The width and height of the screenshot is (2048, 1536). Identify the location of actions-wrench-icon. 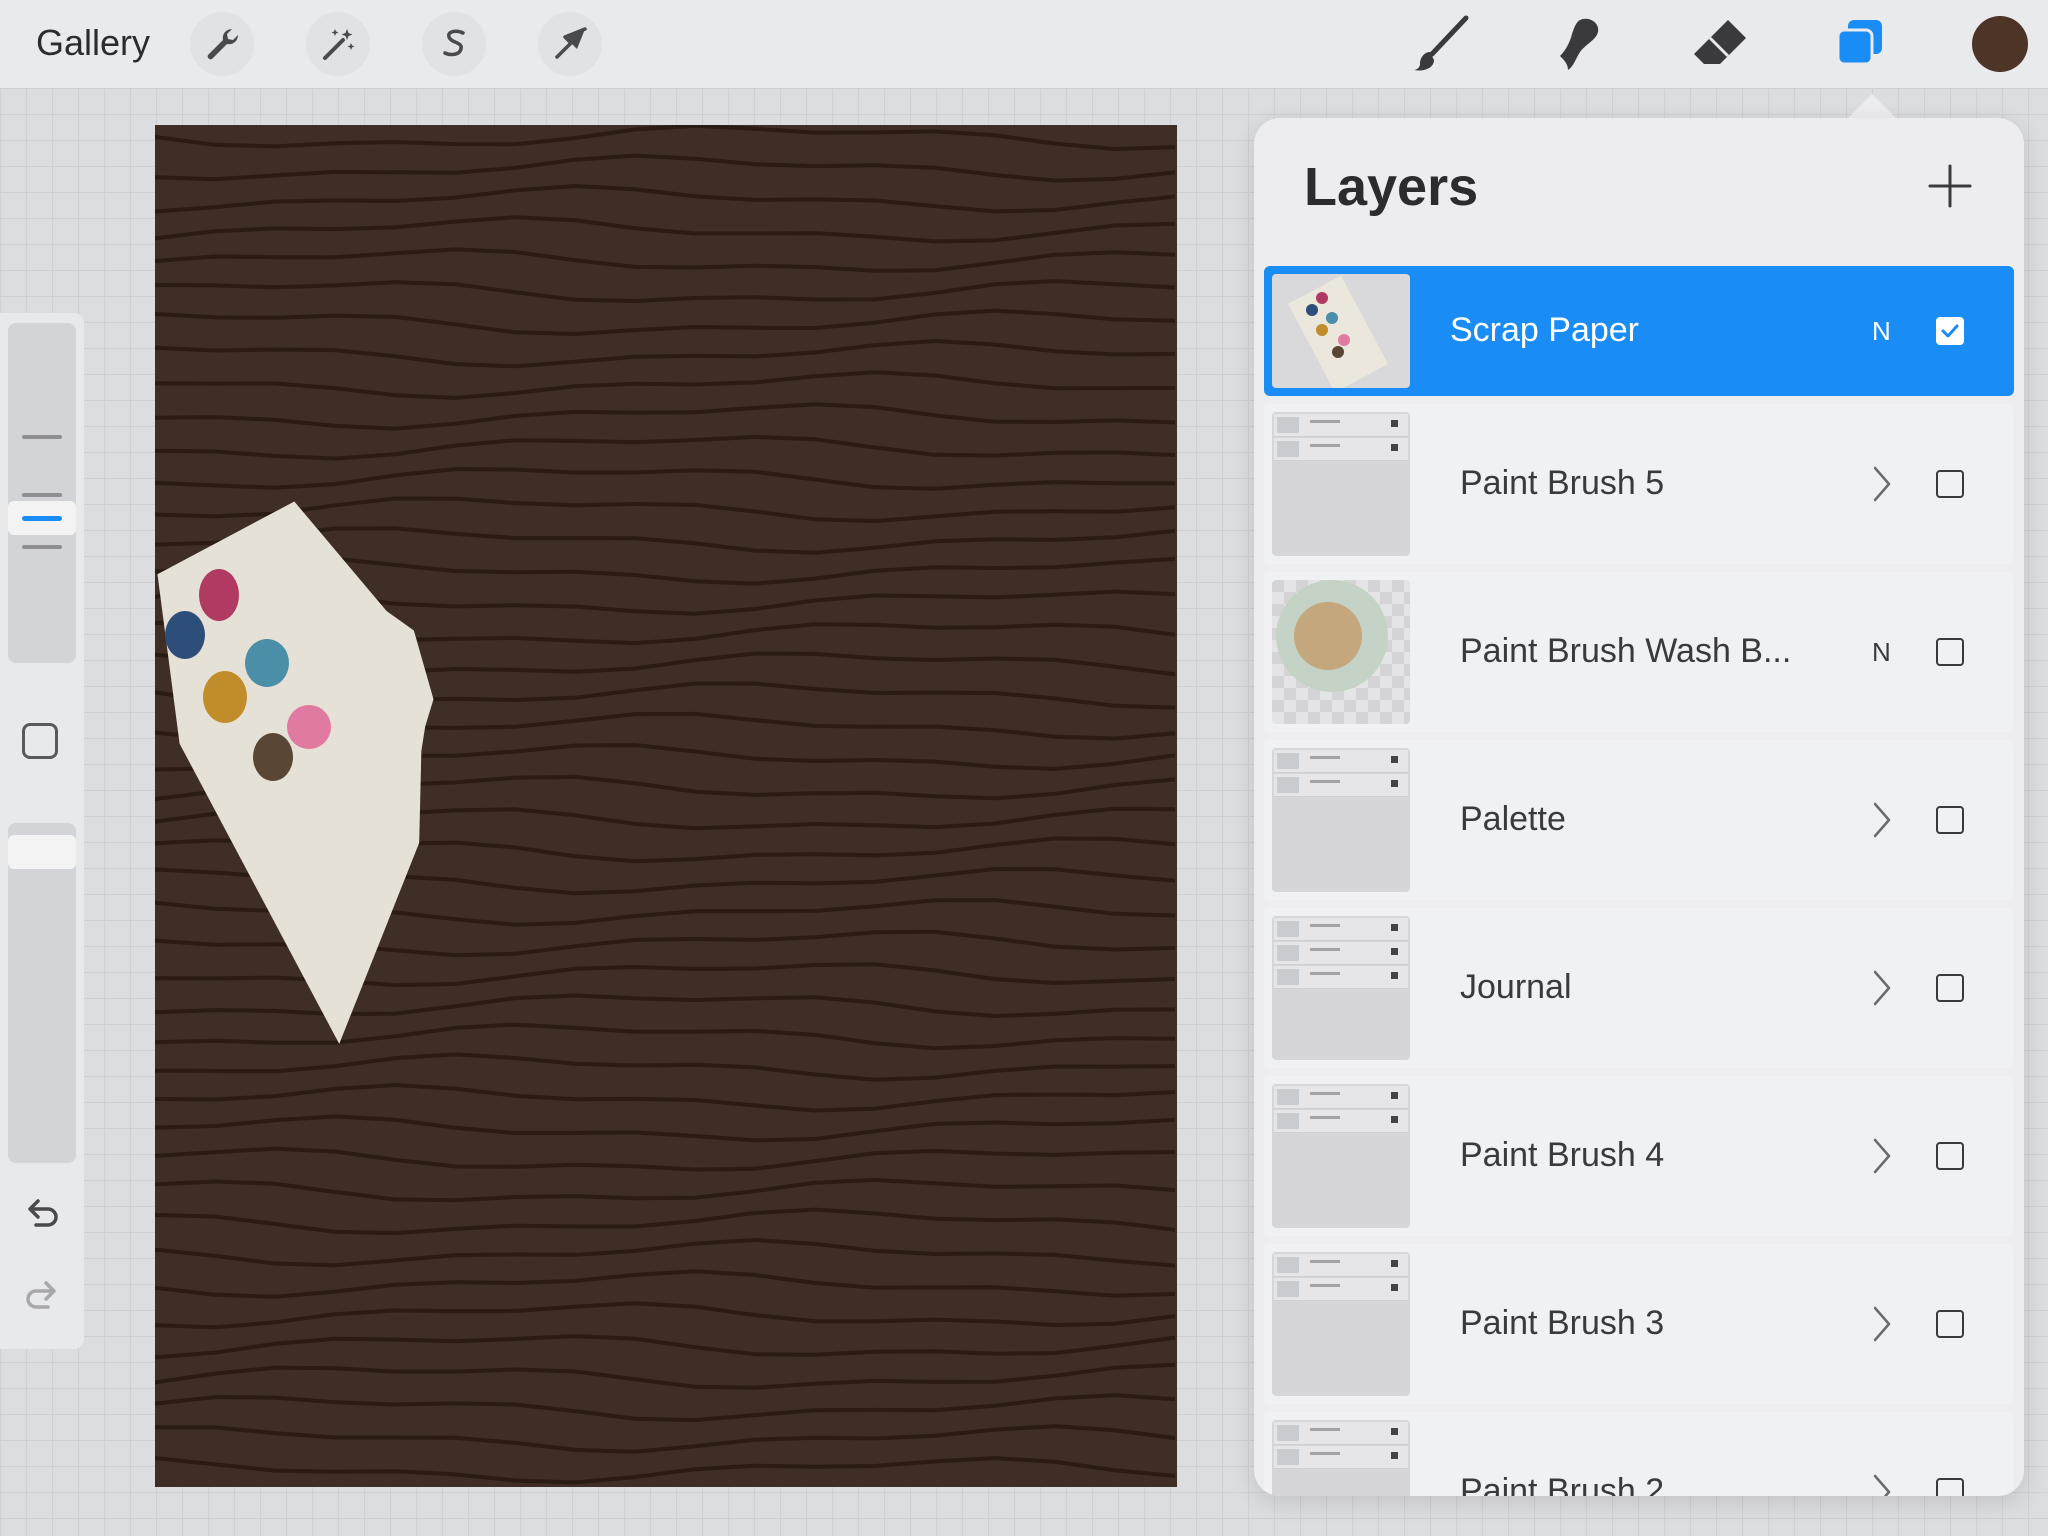
(222, 44).